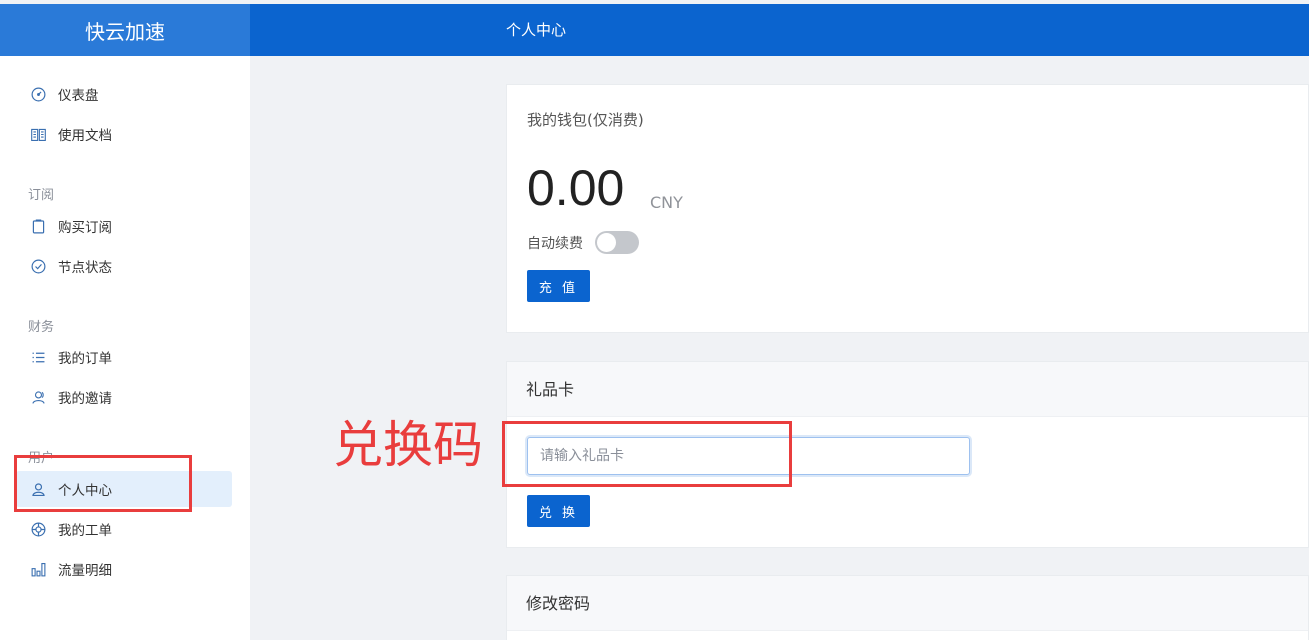 This screenshot has height=640, width=1309. I want to click on bar-chart-icon, so click(38, 569).